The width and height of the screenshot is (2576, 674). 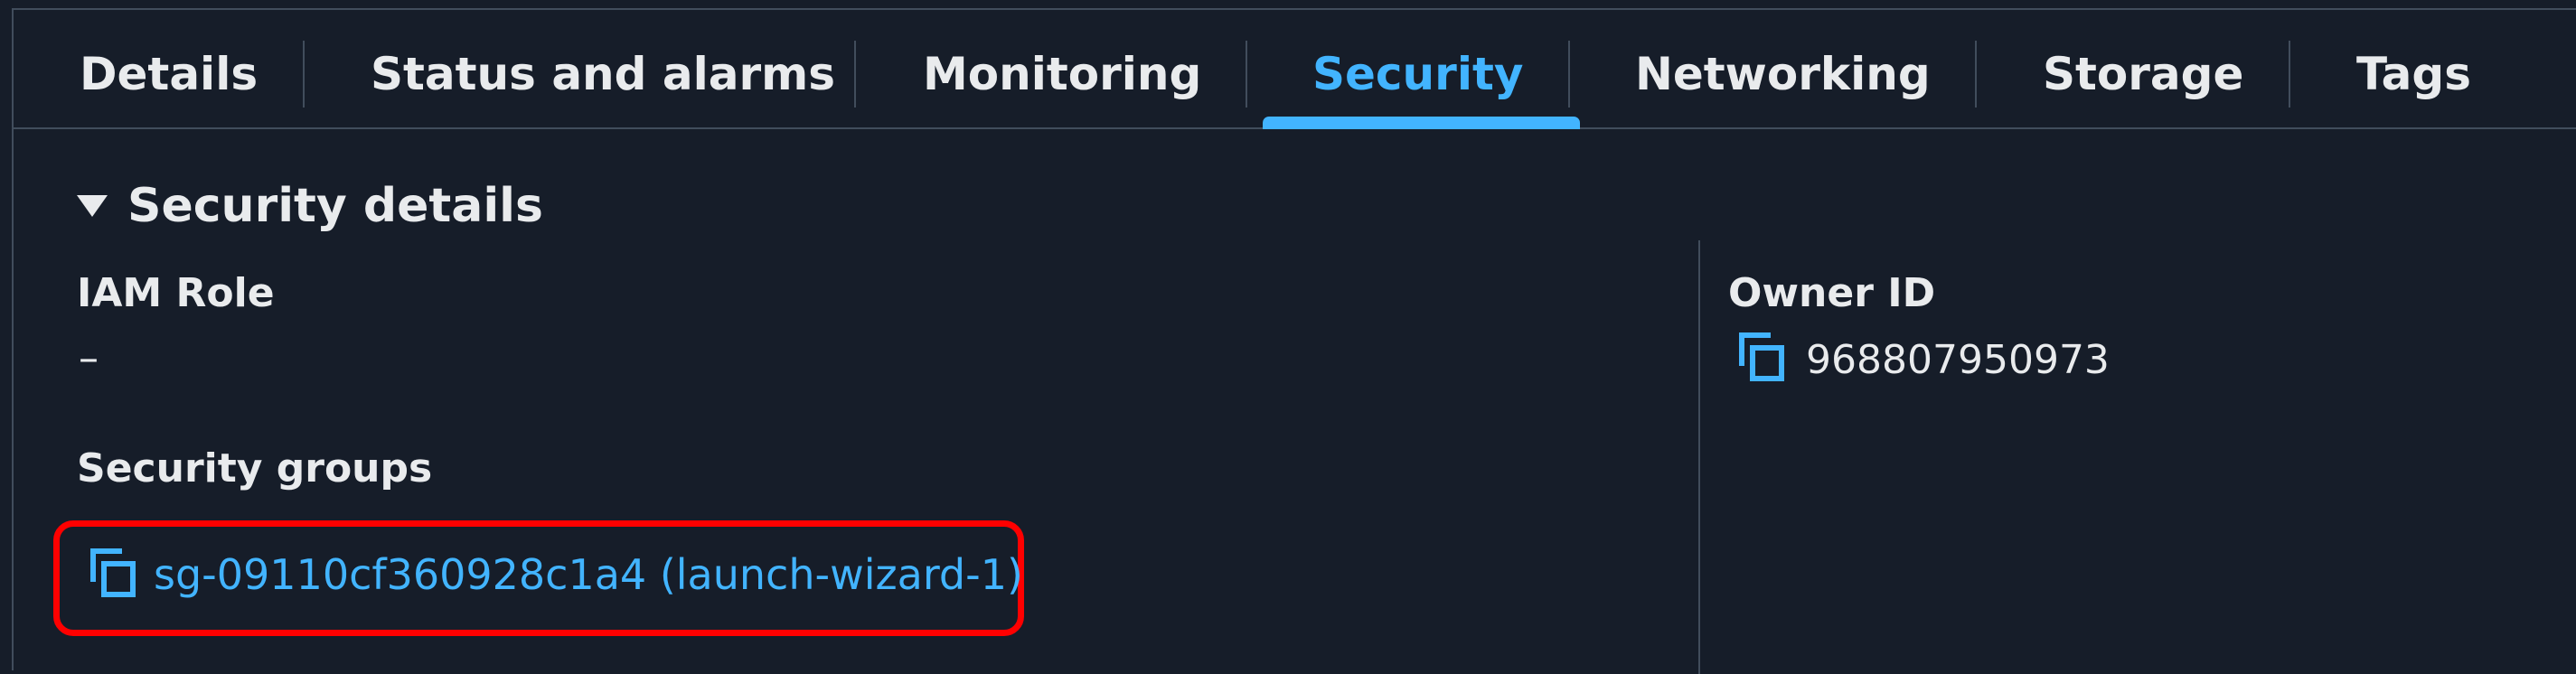 What do you see at coordinates (1699, 457) in the screenshot?
I see `column-divider` at bounding box center [1699, 457].